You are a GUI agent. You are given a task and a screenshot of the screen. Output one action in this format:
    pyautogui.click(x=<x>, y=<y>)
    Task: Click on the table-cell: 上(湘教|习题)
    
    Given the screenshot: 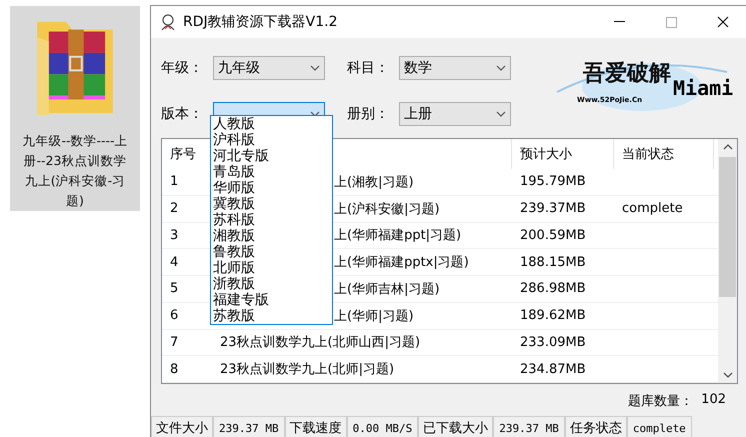 What is the action you would take?
    pyautogui.click(x=374, y=182)
    